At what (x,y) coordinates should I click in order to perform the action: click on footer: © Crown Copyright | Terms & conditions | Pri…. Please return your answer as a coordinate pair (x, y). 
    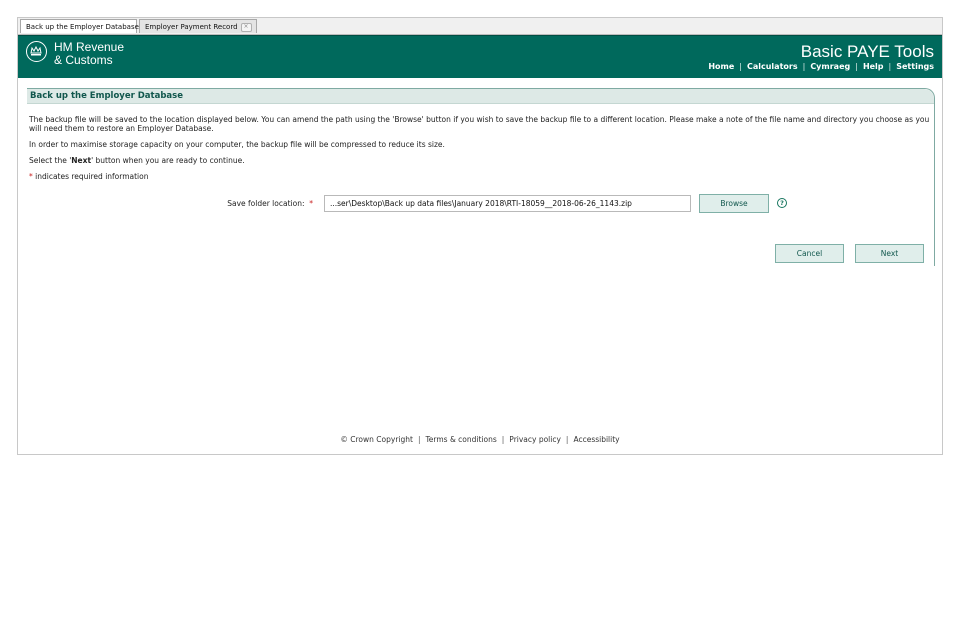
    Looking at the image, I should click on (480, 439).